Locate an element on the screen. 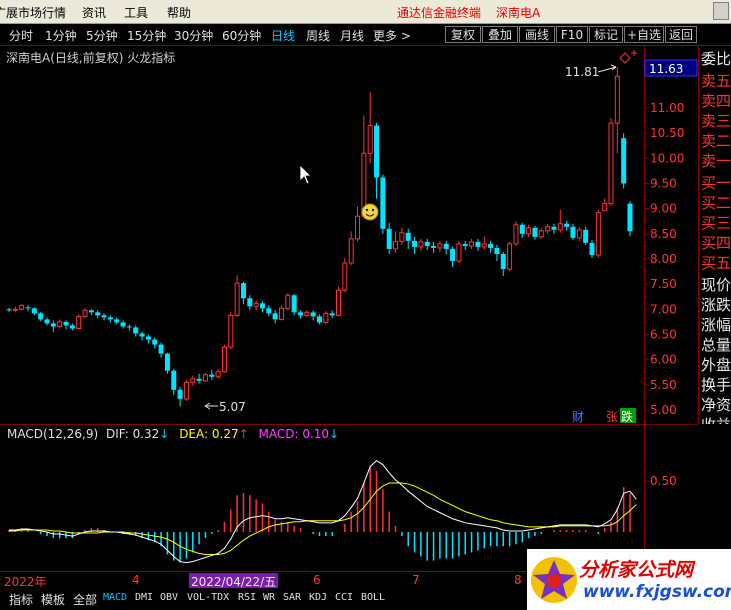 The height and width of the screenshot is (610, 731). menu-news: 资讯 is located at coordinates (94, 12).